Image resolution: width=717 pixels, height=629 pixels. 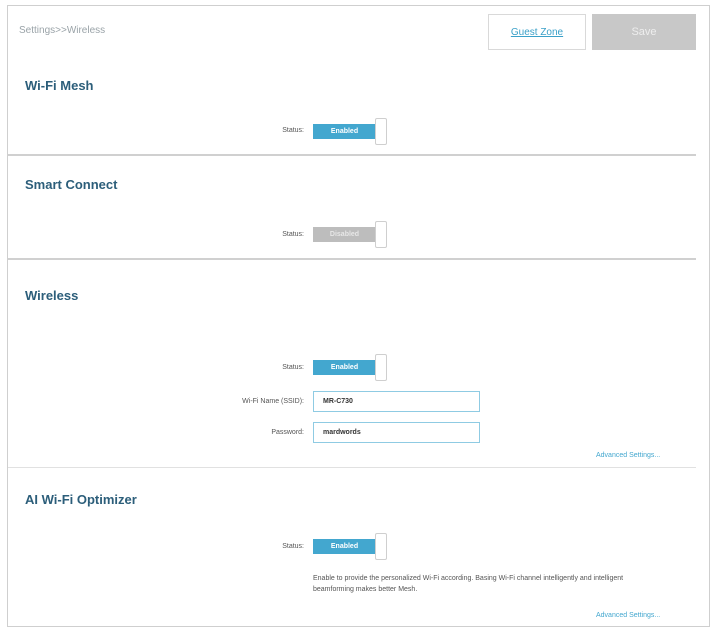 I want to click on wifi-mesh-status-label: Status:, so click(x=293, y=130).